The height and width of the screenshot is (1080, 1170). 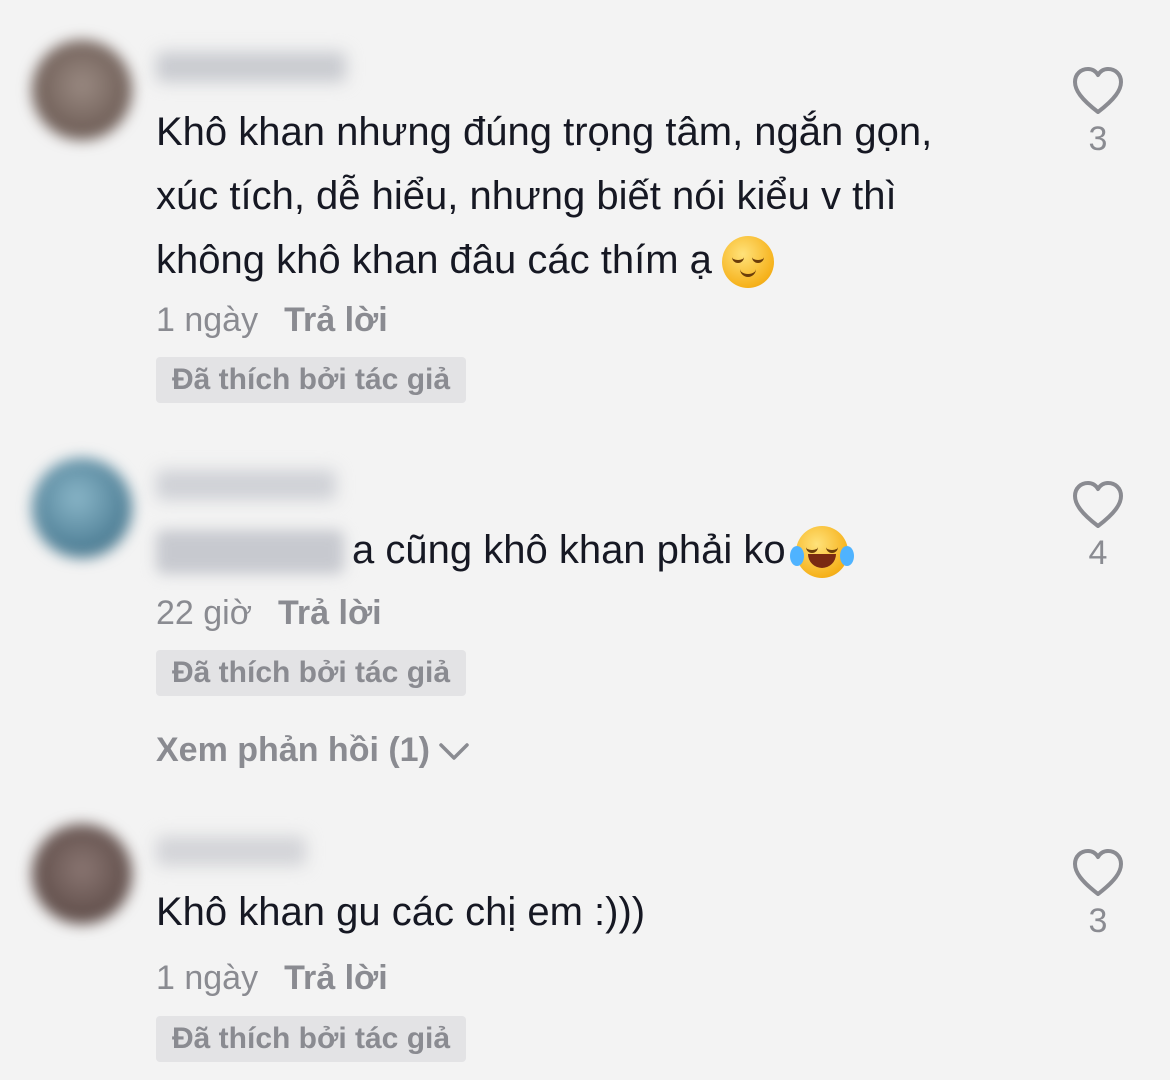 I want to click on relieved-face-emoji, so click(x=747, y=262).